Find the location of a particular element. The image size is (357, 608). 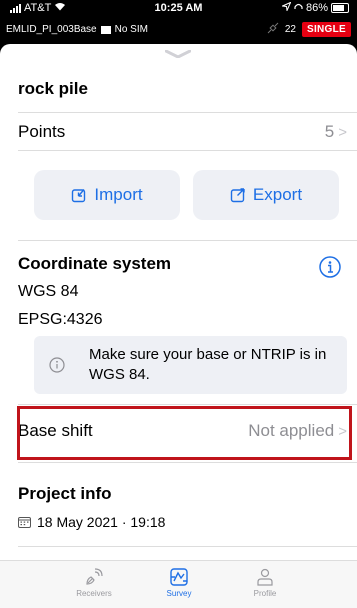

sheet-grabber is located at coordinates (178, 54).